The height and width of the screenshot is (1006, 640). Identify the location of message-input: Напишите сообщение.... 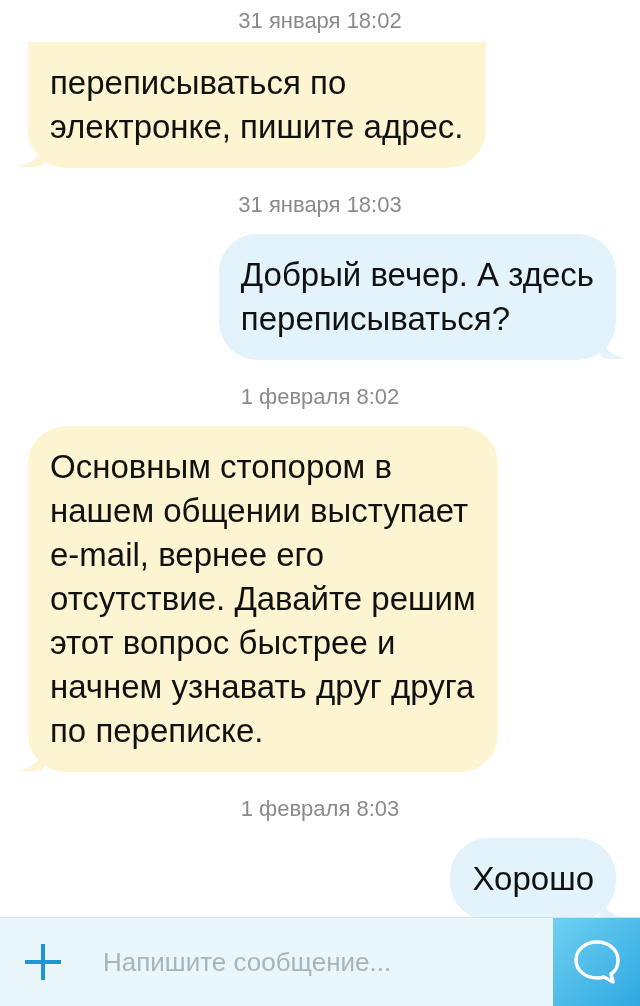
(328, 962).